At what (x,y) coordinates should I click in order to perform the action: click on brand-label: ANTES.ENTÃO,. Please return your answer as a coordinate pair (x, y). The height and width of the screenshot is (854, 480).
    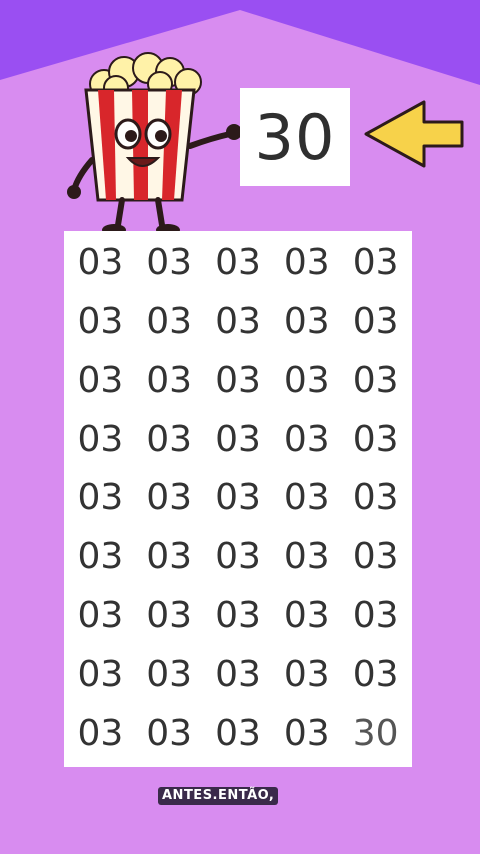
    Looking at the image, I should click on (218, 796).